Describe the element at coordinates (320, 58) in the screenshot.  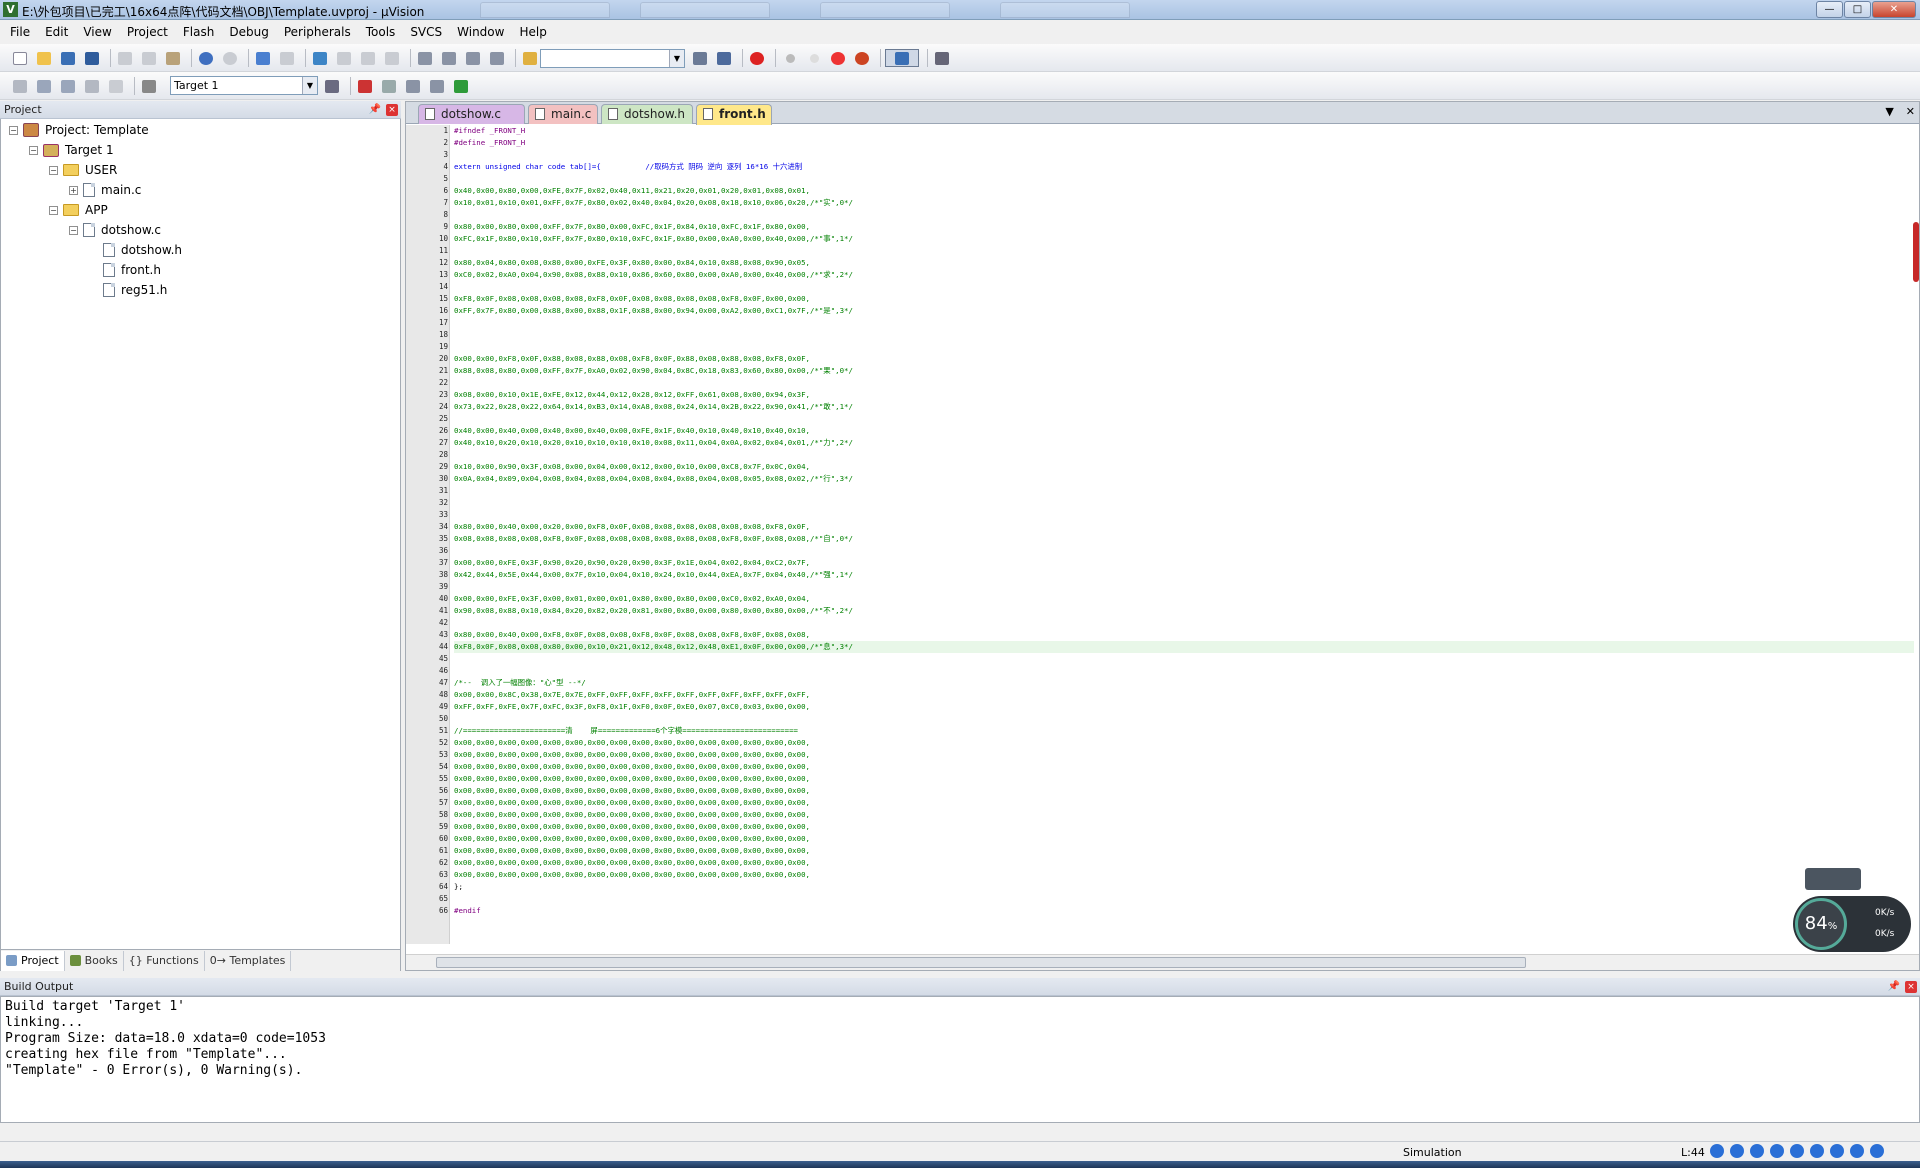
I see `bookmark-icon` at that location.